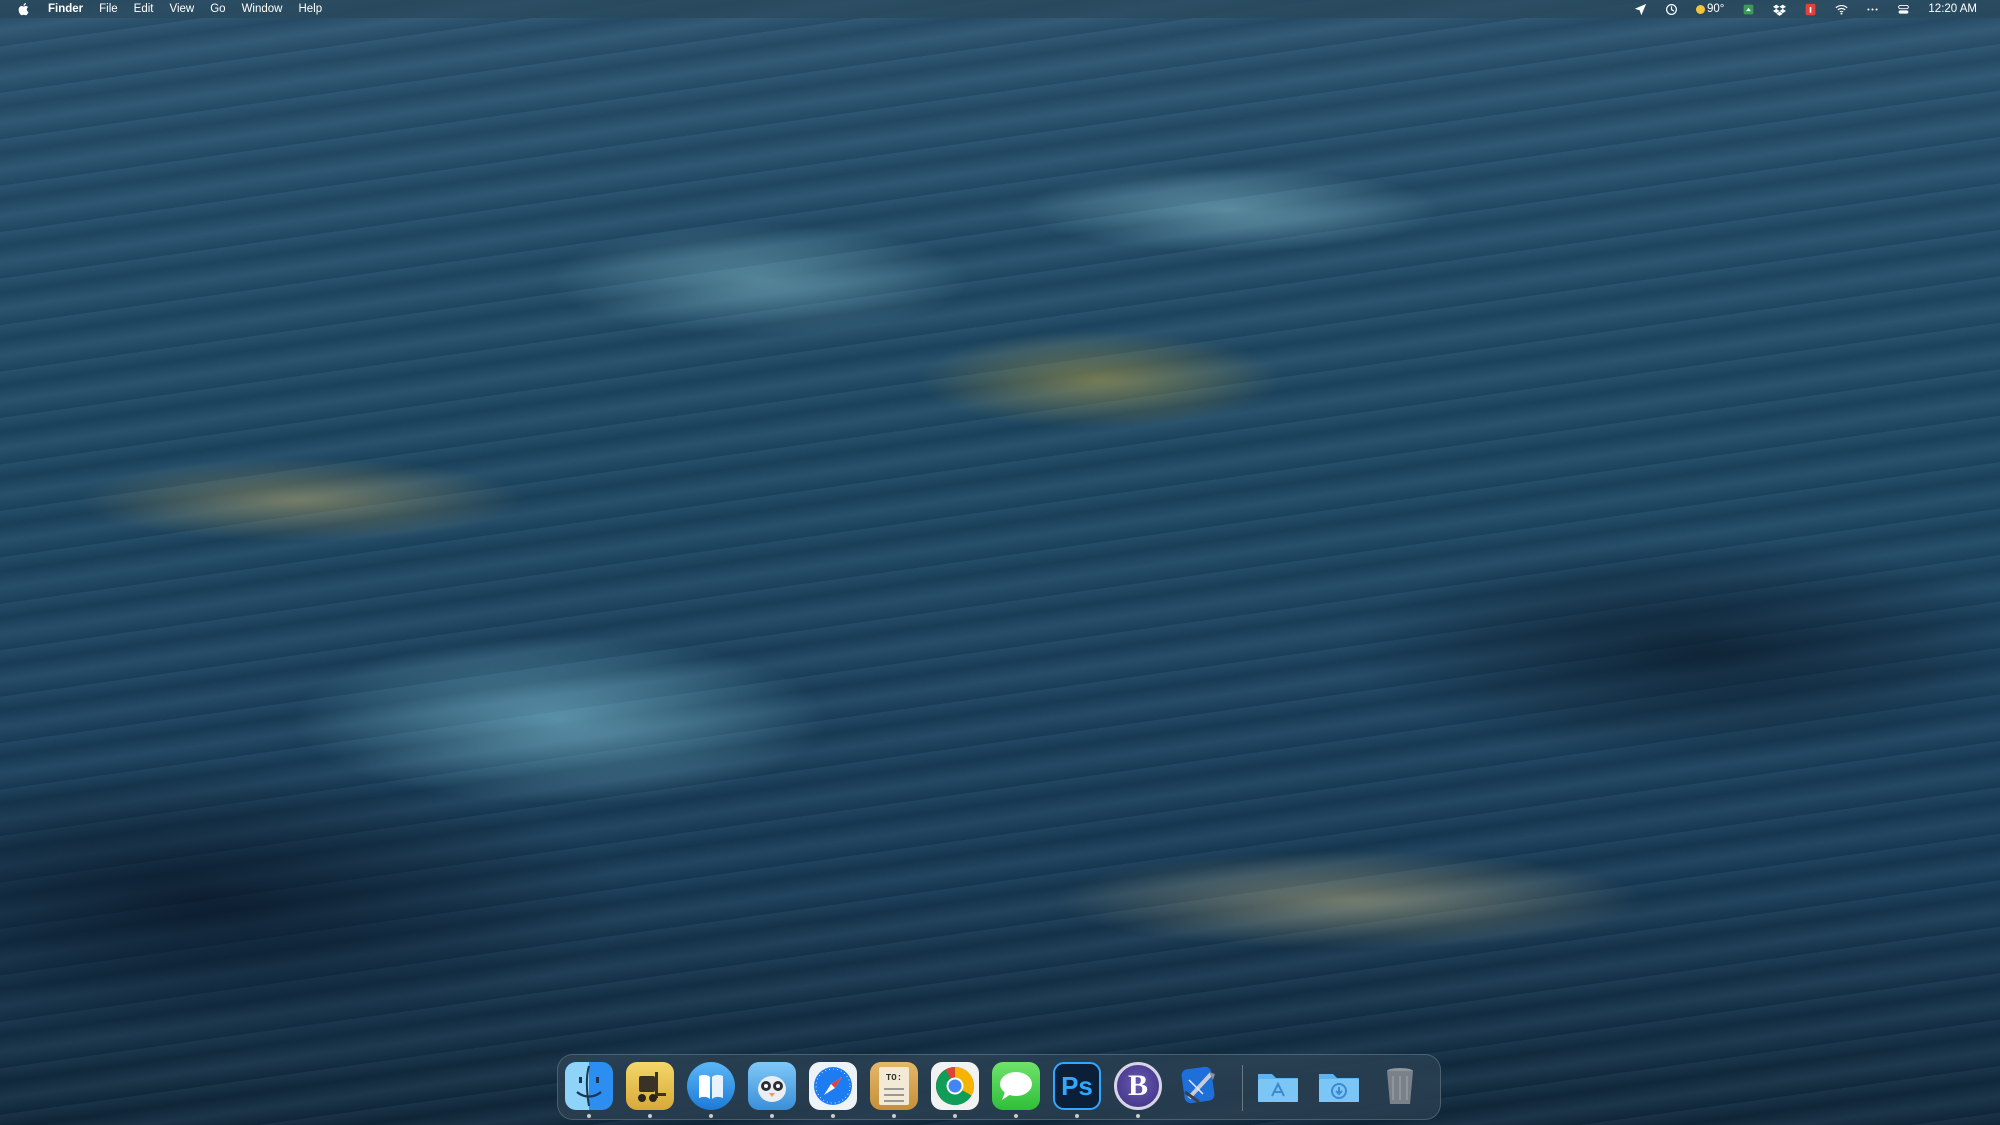 Image resolution: width=2000 pixels, height=1125 pixels. I want to click on safari-compass-icon, so click(833, 1086).